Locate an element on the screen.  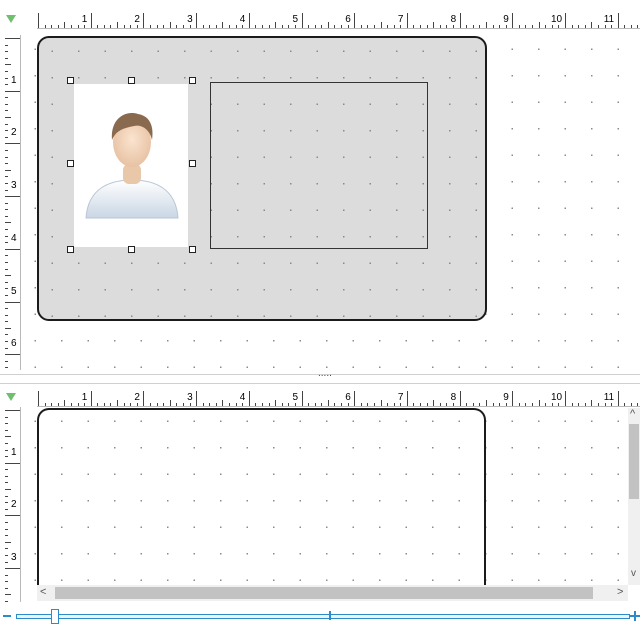
horizontal-scrollbar: < > is located at coordinates (332, 593).